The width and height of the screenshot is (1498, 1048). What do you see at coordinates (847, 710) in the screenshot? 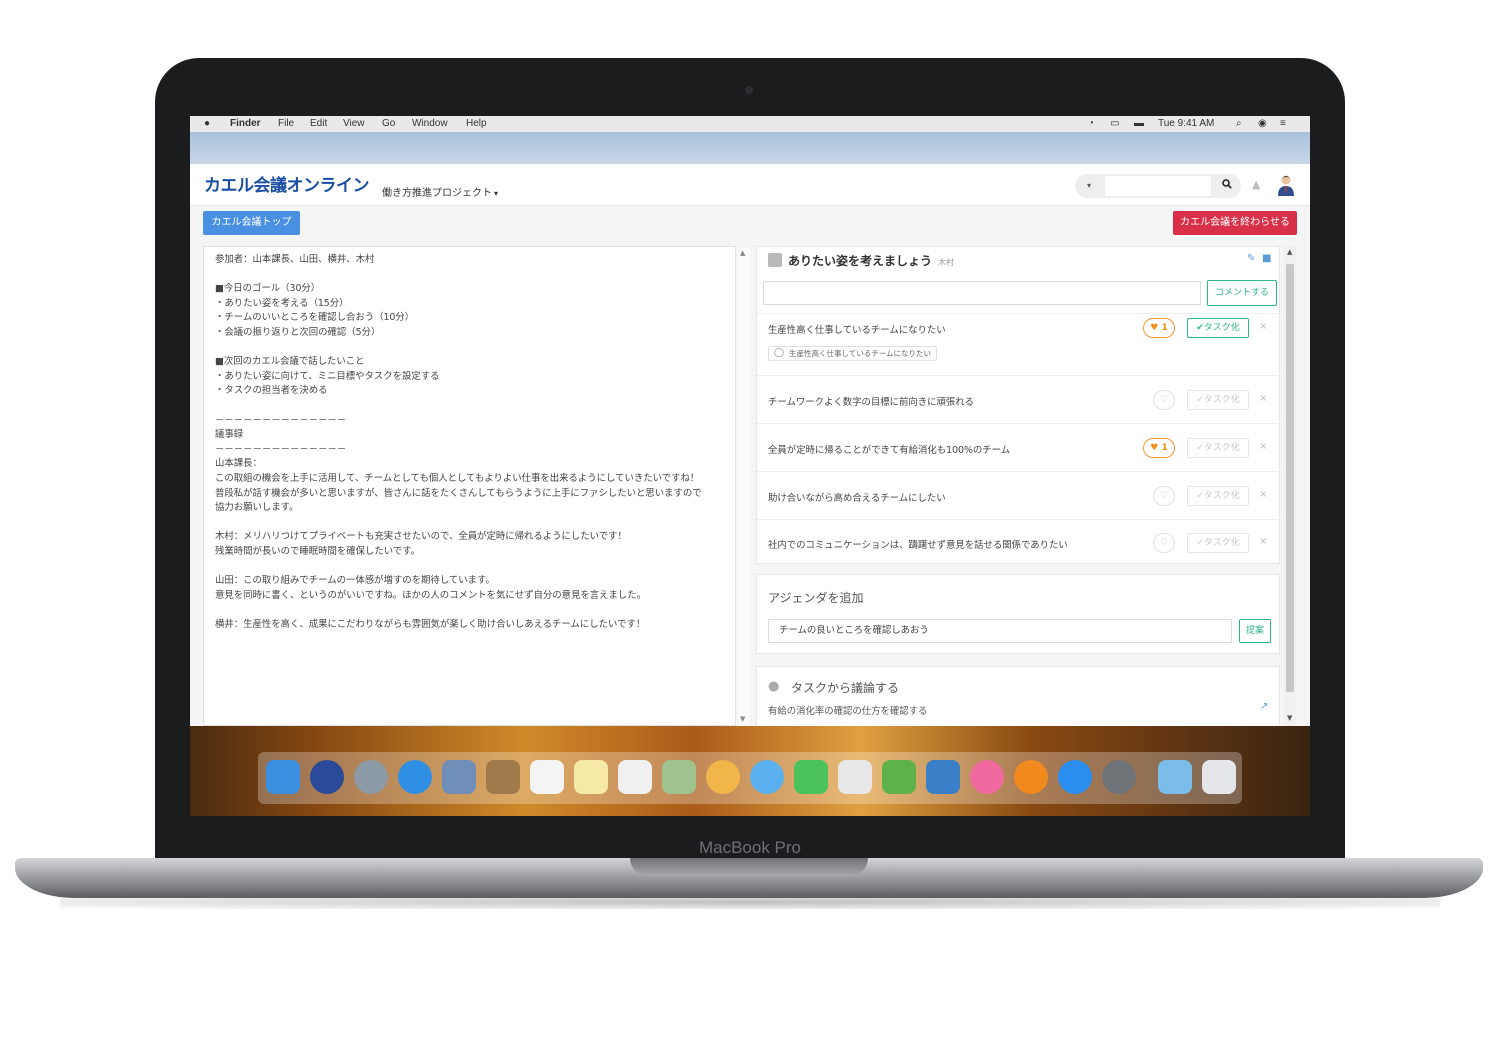
I see `task-discussion-item: 有給の消化率の確認の仕方を確認する` at bounding box center [847, 710].